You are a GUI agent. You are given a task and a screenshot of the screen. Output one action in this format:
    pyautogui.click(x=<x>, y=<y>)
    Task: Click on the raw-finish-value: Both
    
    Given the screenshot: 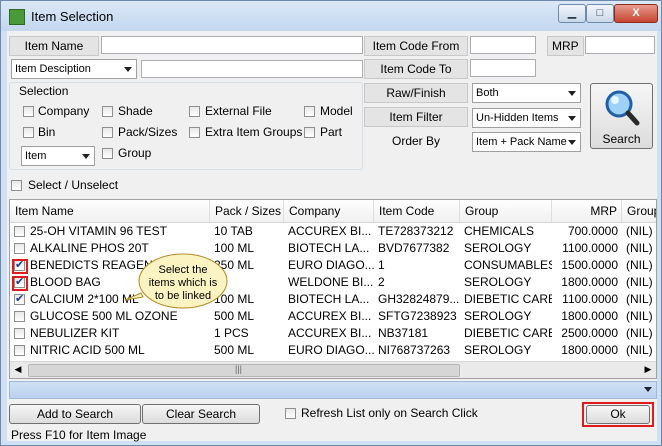 What is the action you would take?
    pyautogui.click(x=487, y=93)
    